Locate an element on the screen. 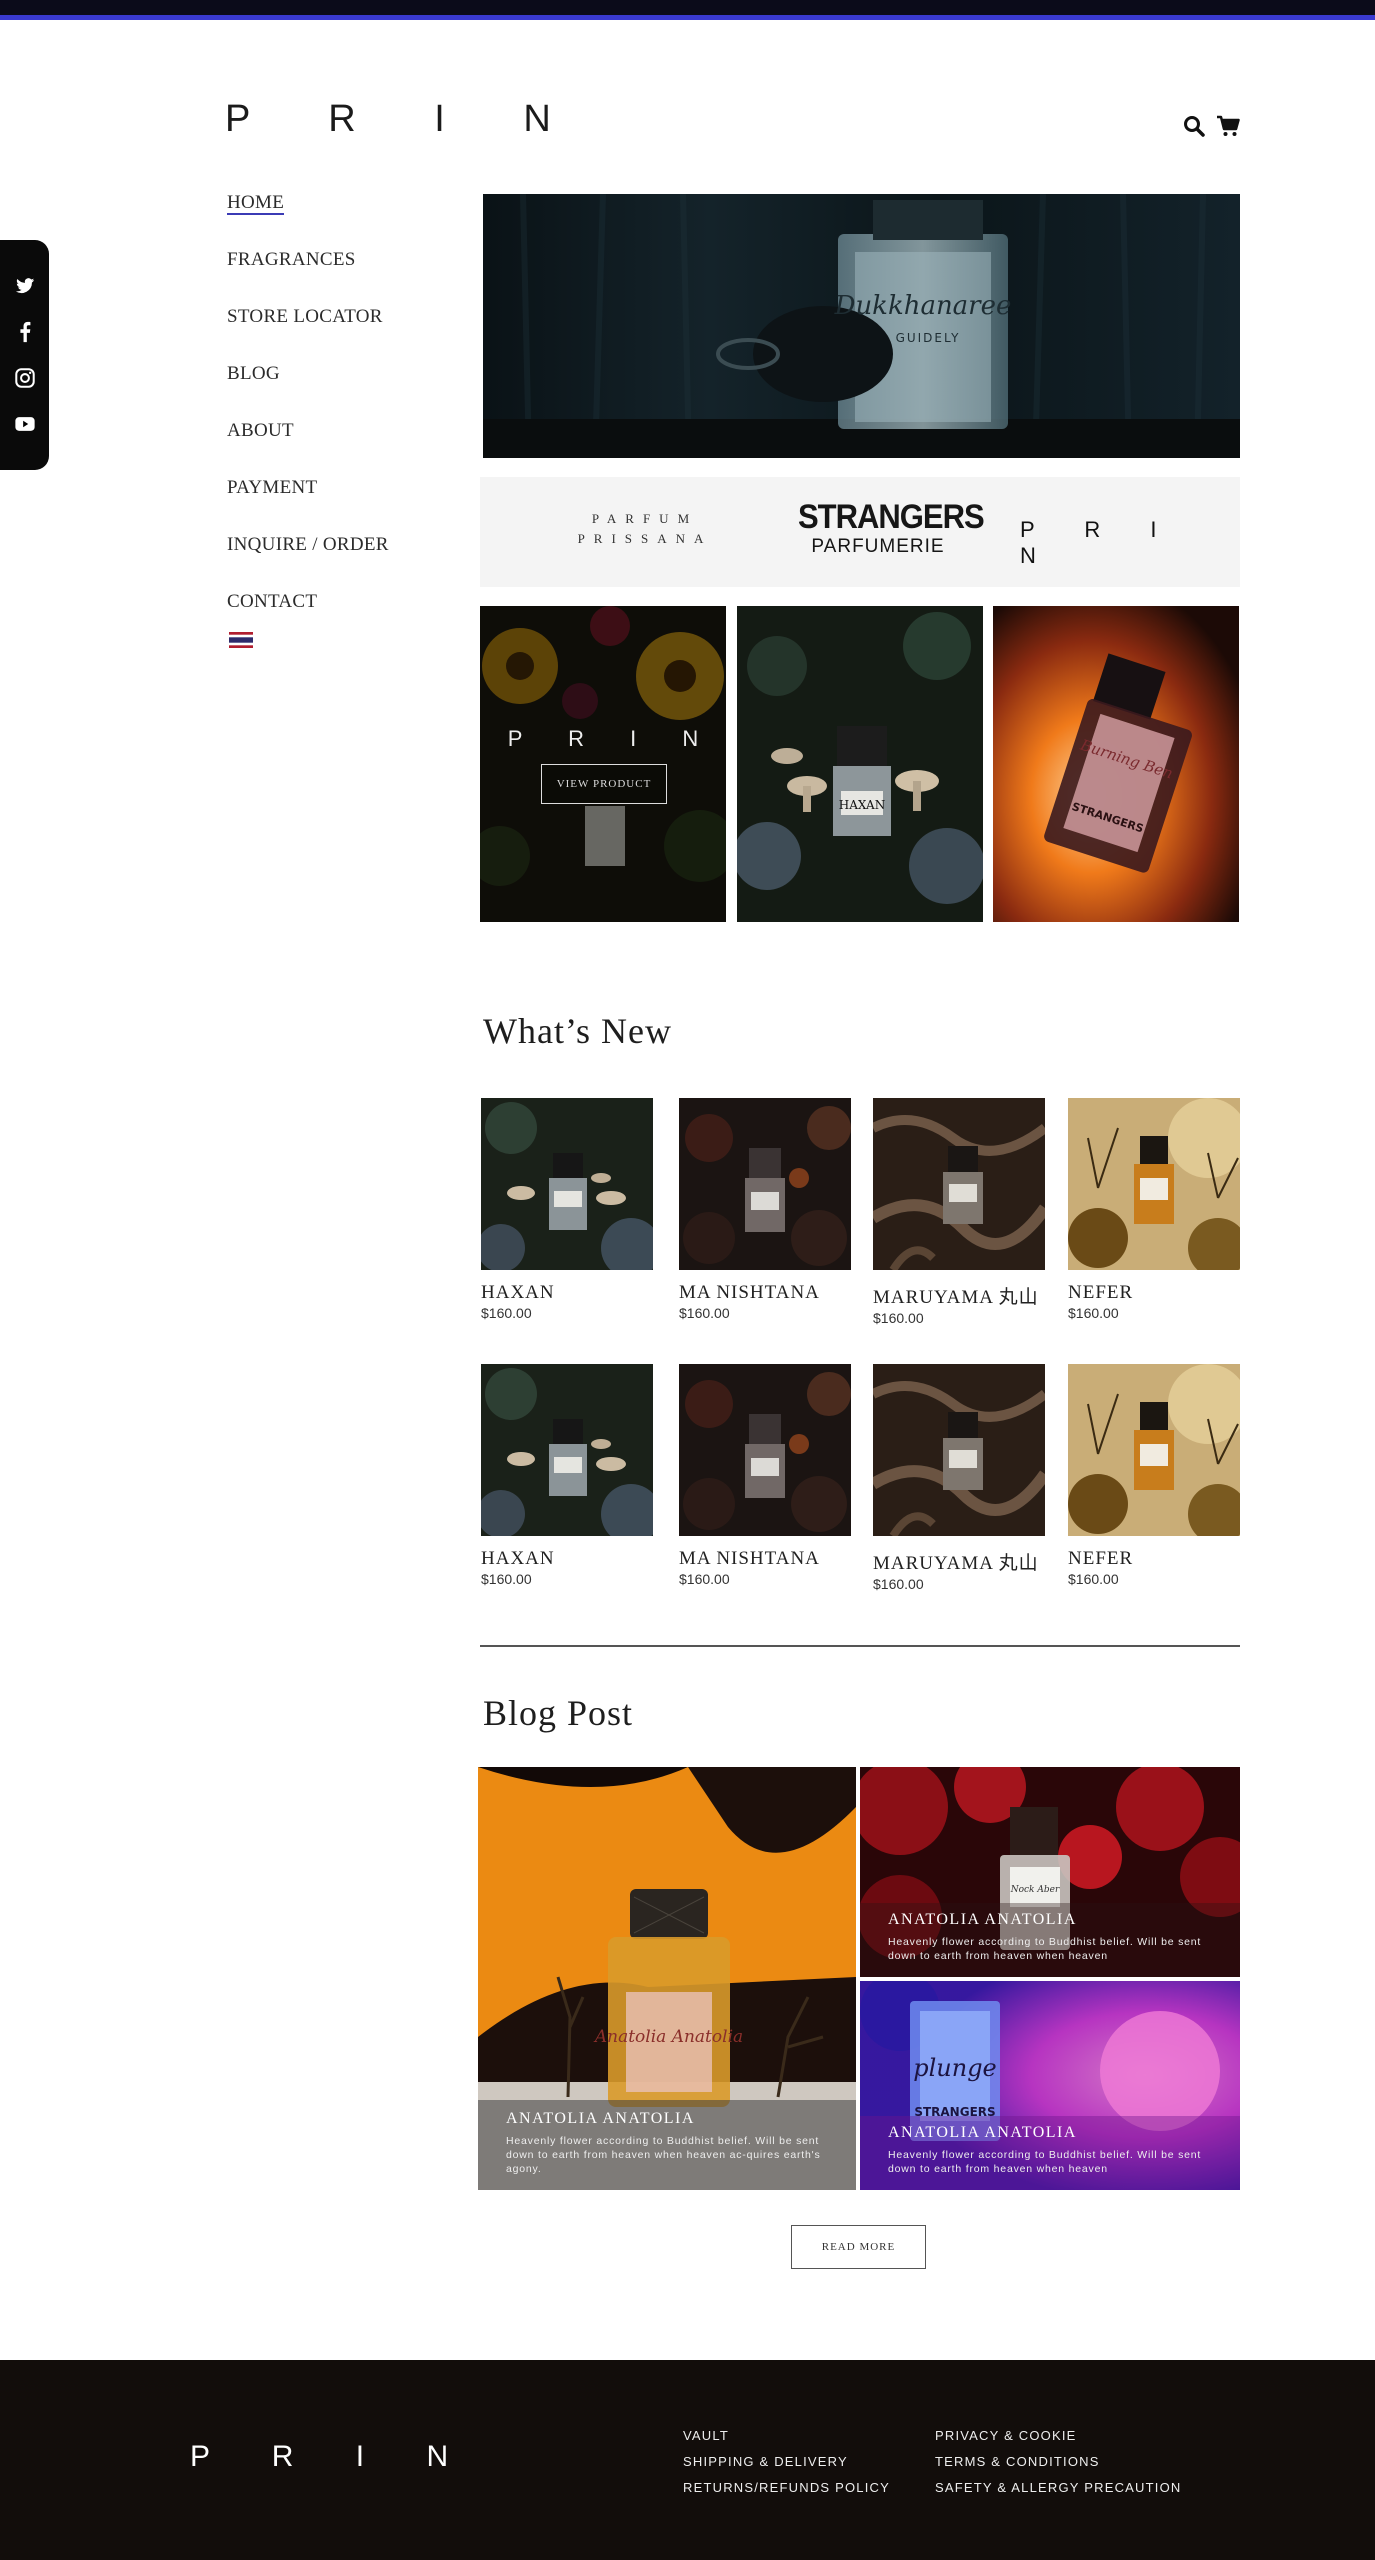 The image size is (1375, 2560). brand-prin-logo: P R I N is located at coordinates (1130, 543).